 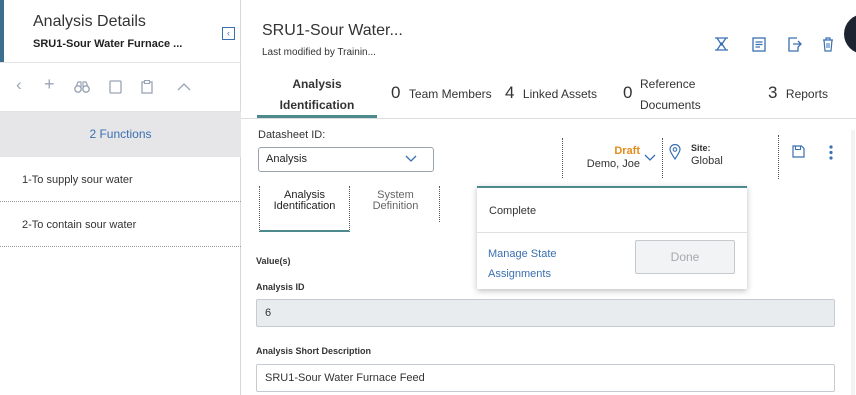 What do you see at coordinates (794, 46) in the screenshot?
I see `export-icon` at bounding box center [794, 46].